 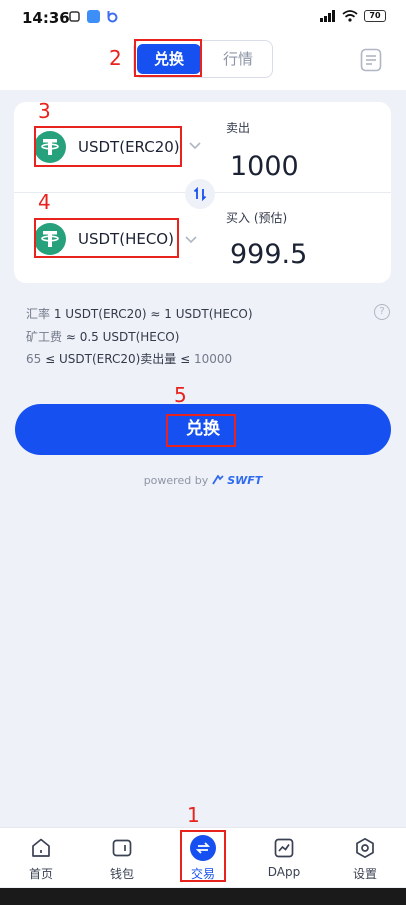 What do you see at coordinates (38, 314) in the screenshot?
I see `rate-label: 汇率` at bounding box center [38, 314].